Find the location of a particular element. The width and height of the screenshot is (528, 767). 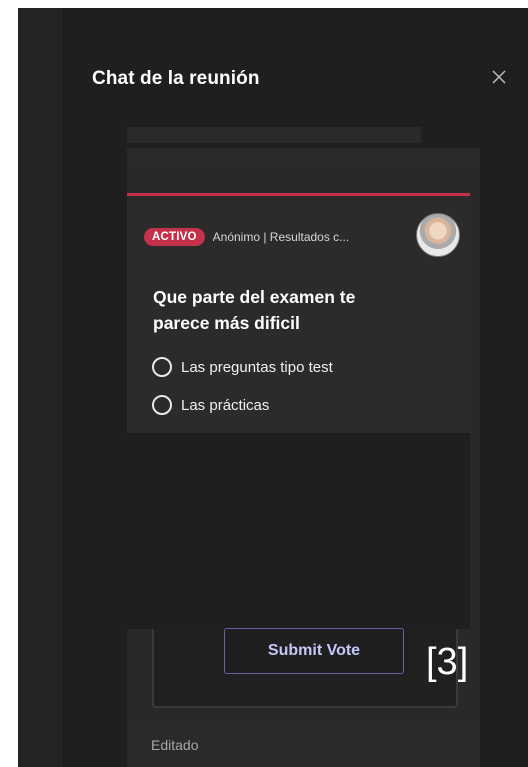

status-badge: ACTIVO is located at coordinates (174, 237).